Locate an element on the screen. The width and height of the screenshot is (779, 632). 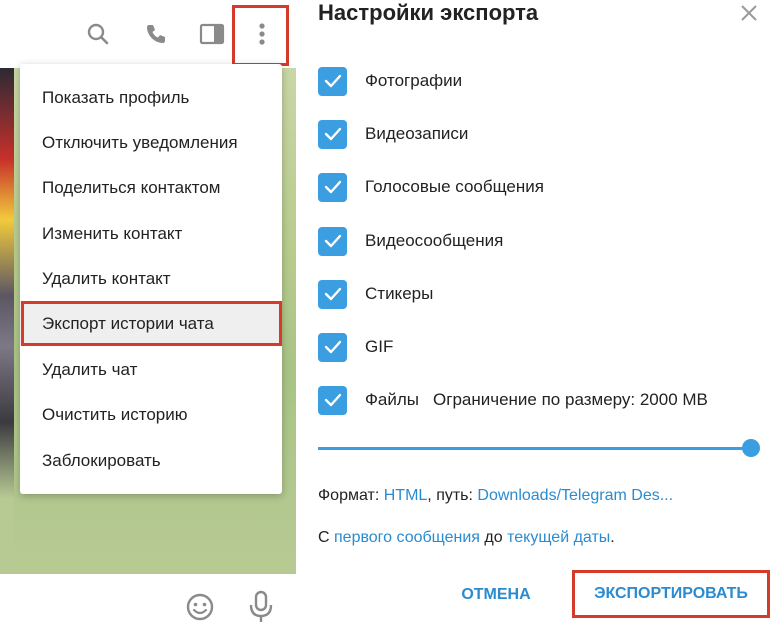
path-prefix: , путь: is located at coordinates (452, 495).